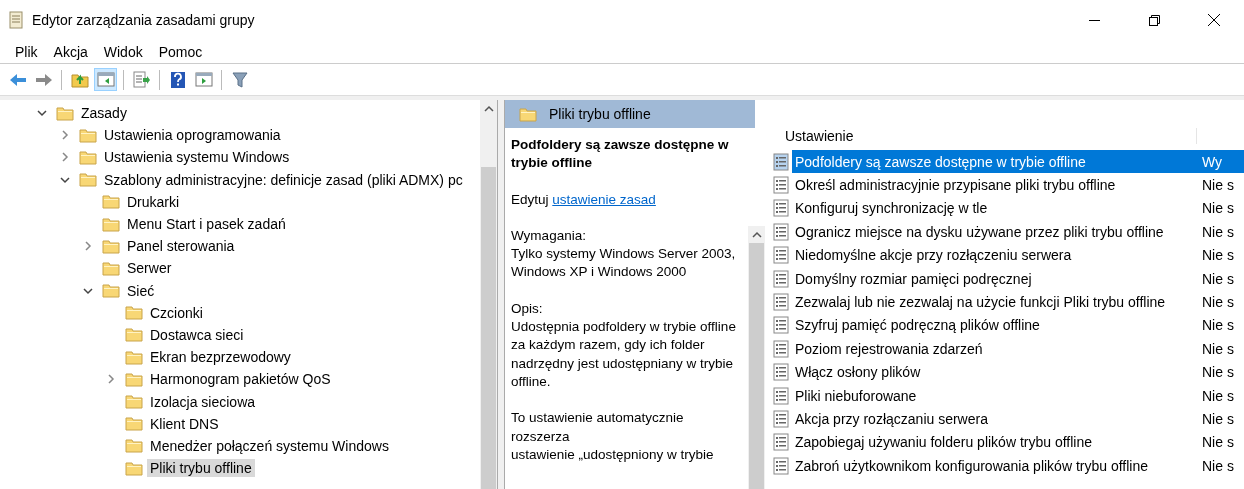 Image resolution: width=1244 pixels, height=489 pixels. What do you see at coordinates (206, 224) in the screenshot?
I see `tree-item: Menu Start i pasek zadań` at bounding box center [206, 224].